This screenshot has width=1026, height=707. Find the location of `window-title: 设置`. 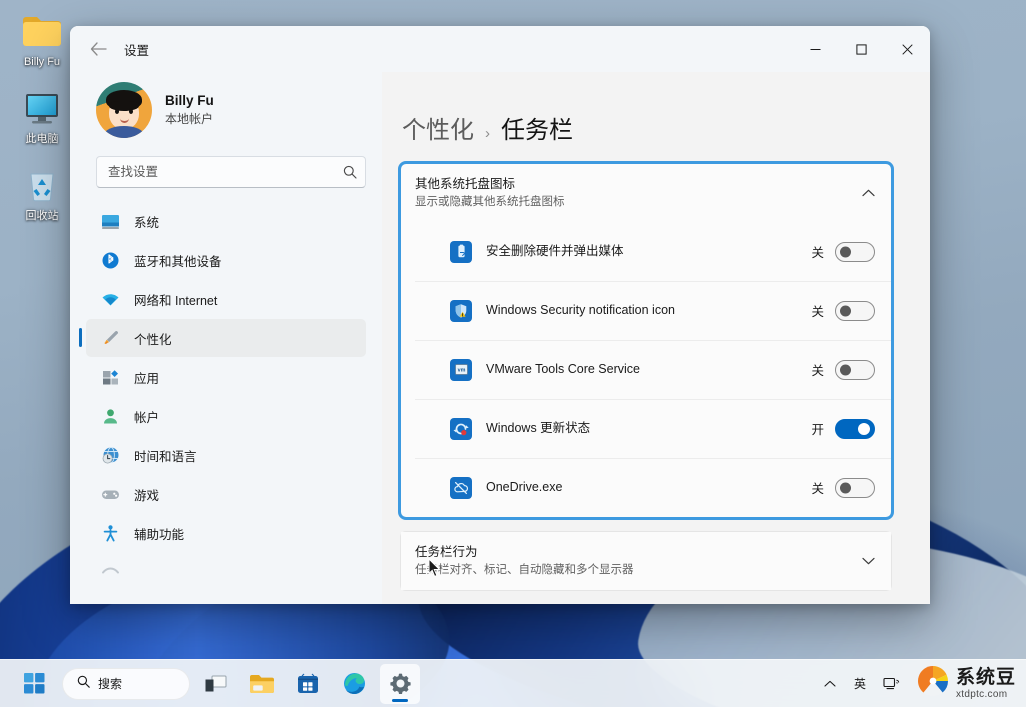

window-title: 设置 is located at coordinates (137, 50).